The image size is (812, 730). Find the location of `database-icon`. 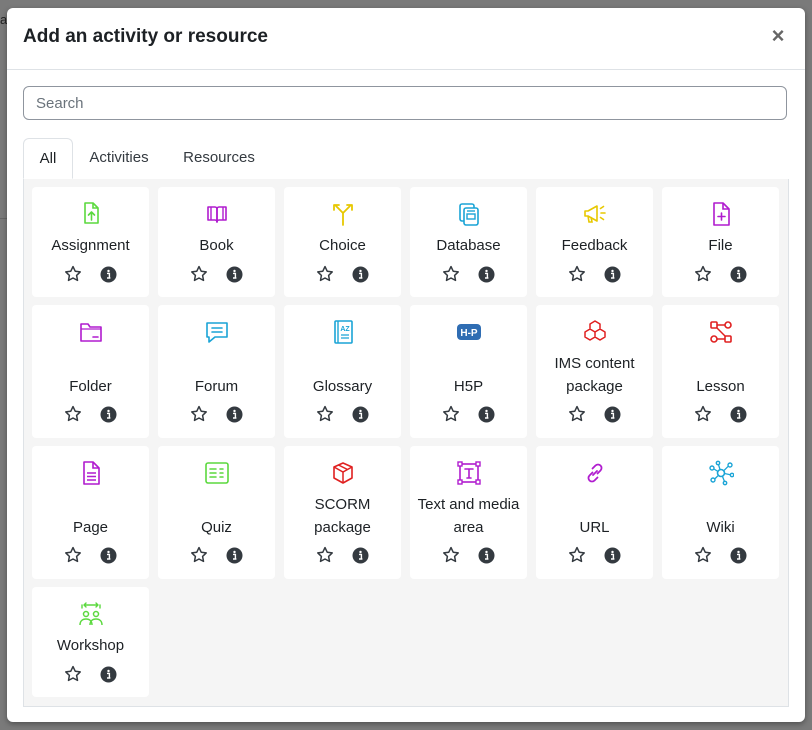

database-icon is located at coordinates (469, 214).